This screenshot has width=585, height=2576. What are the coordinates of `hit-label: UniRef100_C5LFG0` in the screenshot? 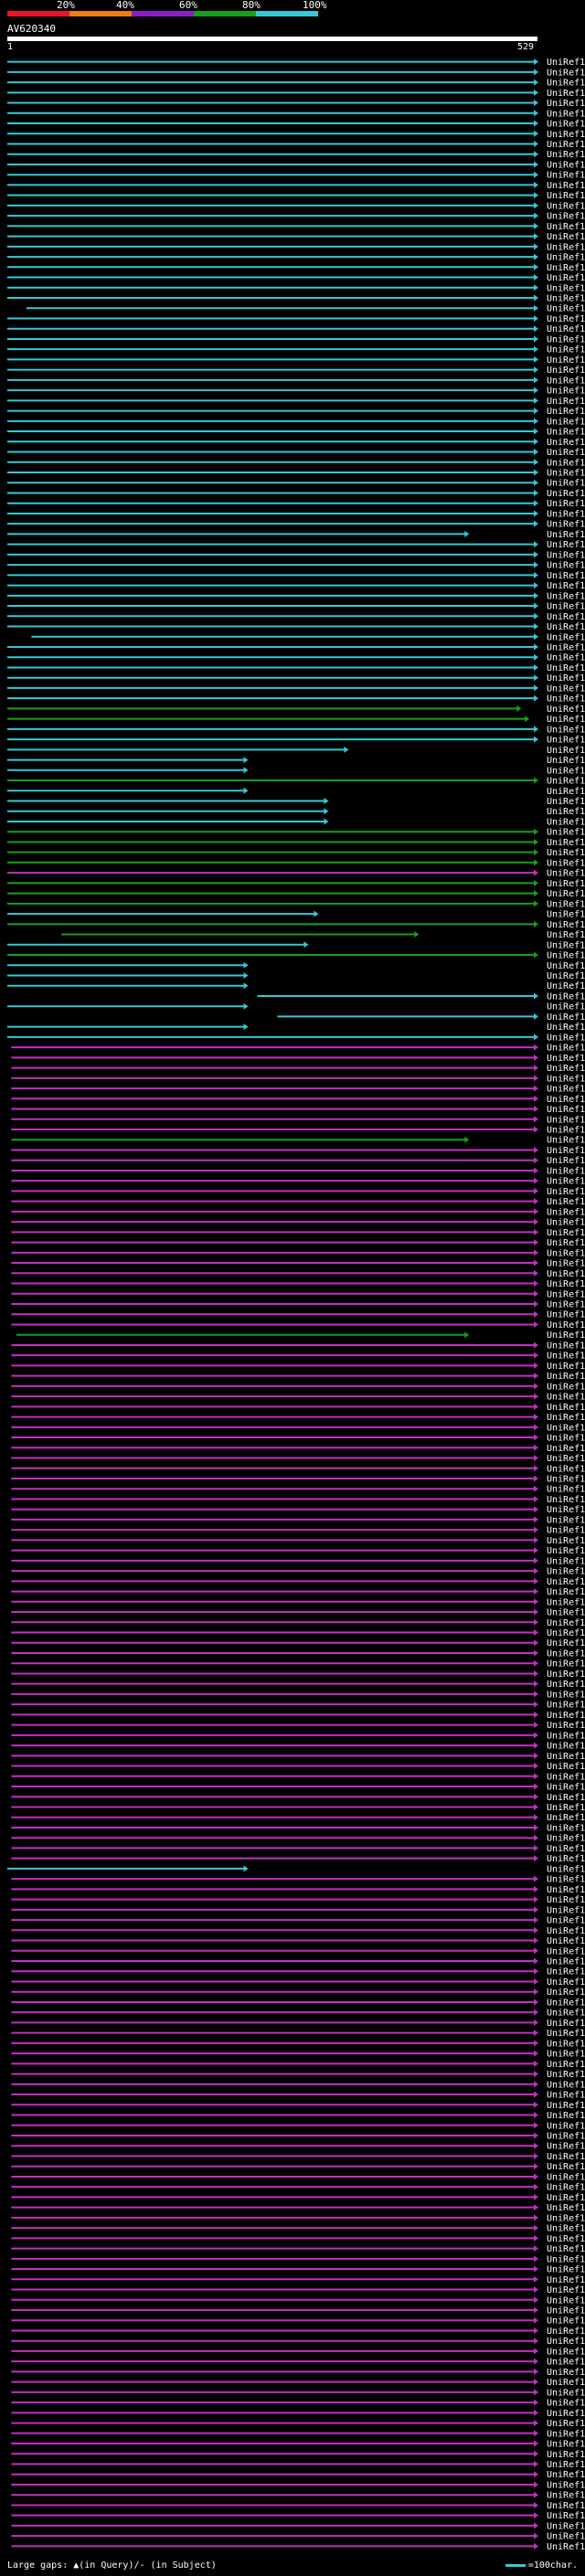 It's located at (566, 504).